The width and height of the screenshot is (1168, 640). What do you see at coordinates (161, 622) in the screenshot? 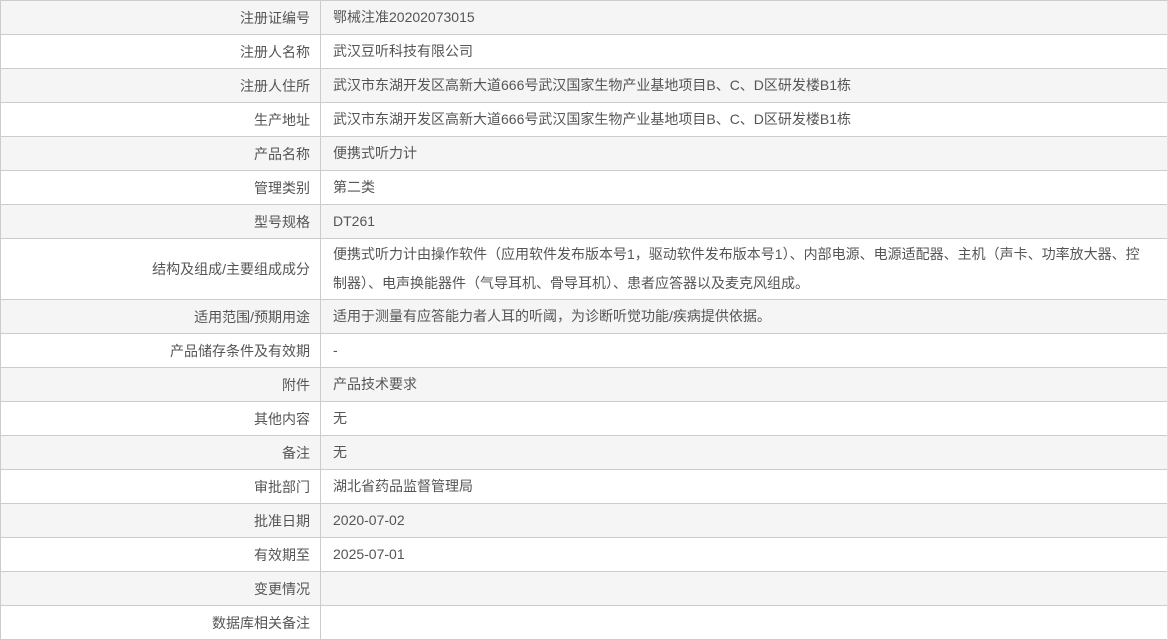
I see `row-label: 数据库相关备注` at bounding box center [161, 622].